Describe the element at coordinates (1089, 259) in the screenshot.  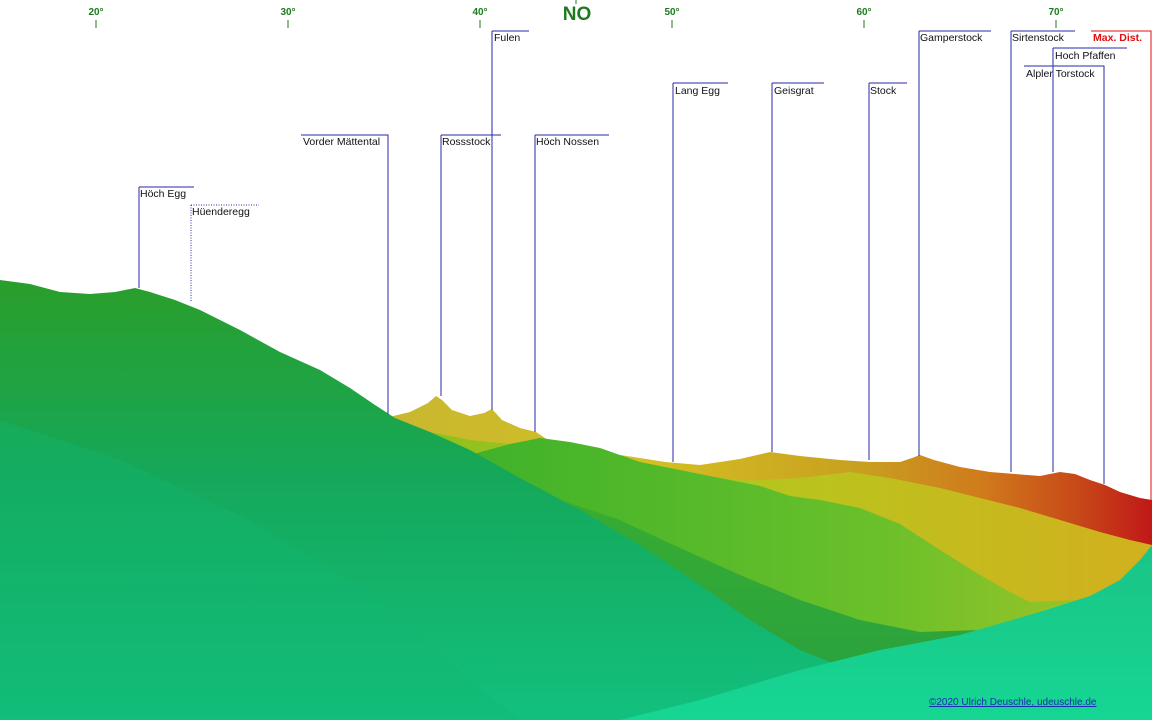
I see `peak-hoch-pfaffen: Hoch Pfaffen` at that location.